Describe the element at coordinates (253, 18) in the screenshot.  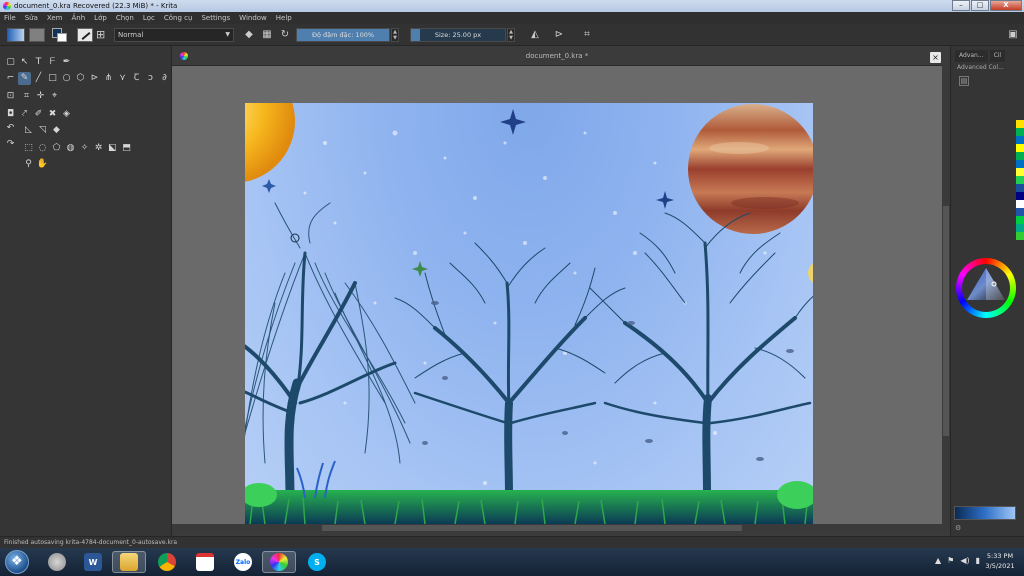
I see `menu-window: Window` at that location.